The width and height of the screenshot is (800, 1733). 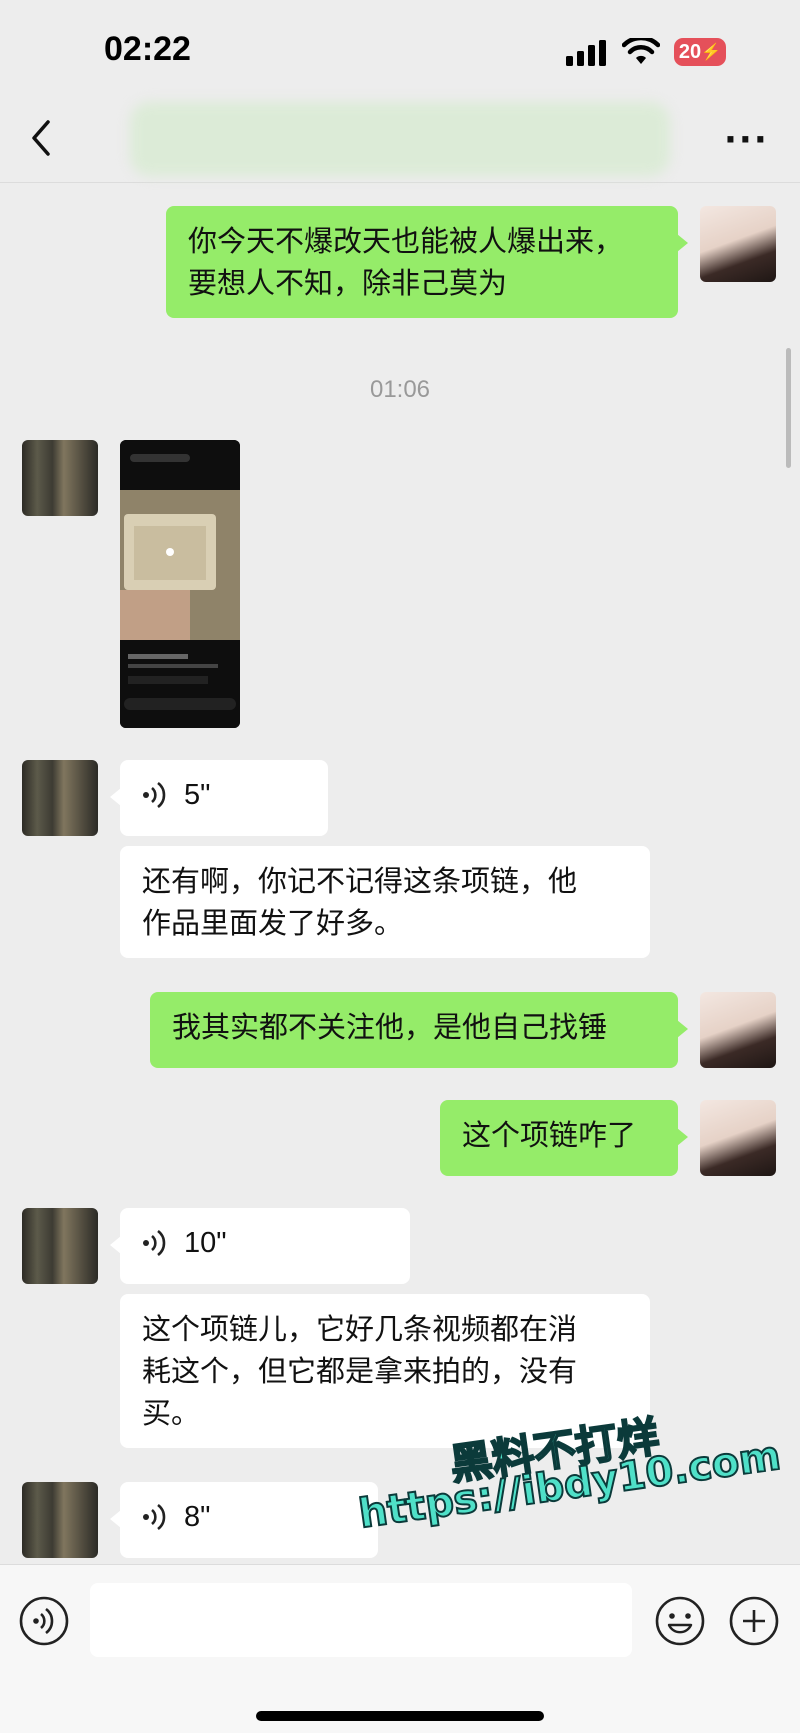 I want to click on message-text: 这个项链儿，它好几条视频都在消, so click(x=360, y=1329).